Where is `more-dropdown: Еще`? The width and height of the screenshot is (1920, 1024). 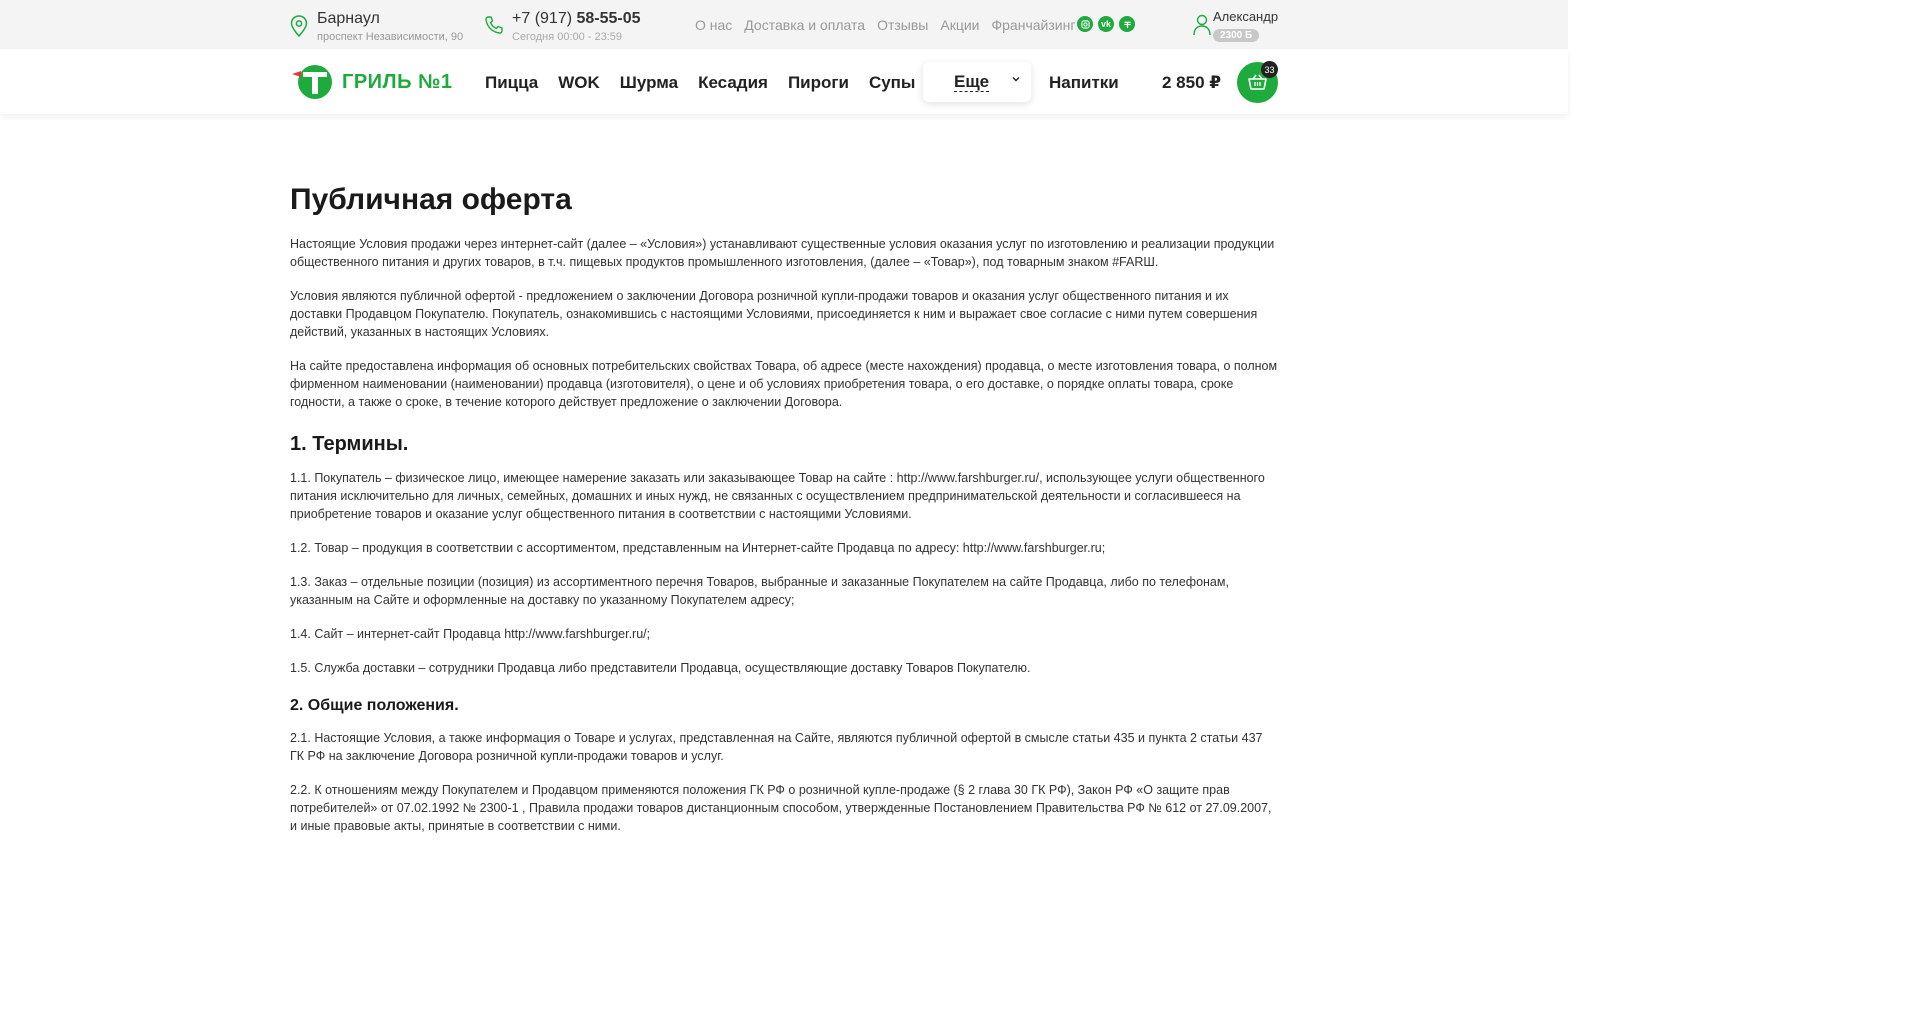
more-dropdown: Еще is located at coordinates (977, 82).